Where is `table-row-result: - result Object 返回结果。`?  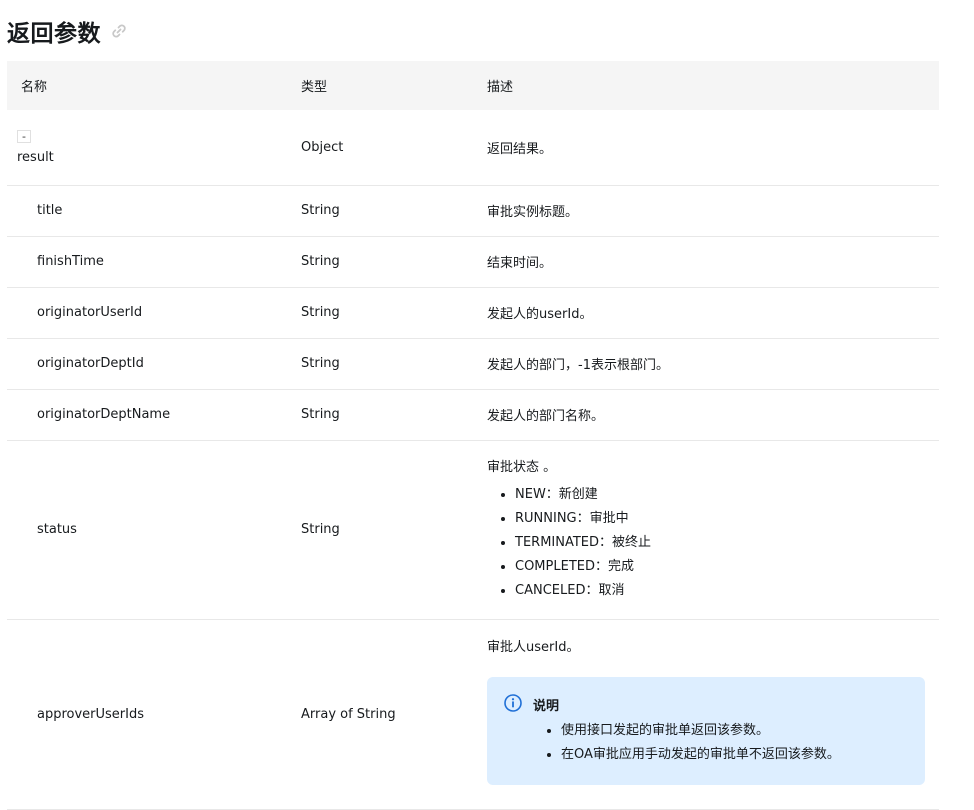 table-row-result: - result Object 返回结果。 is located at coordinates (473, 148).